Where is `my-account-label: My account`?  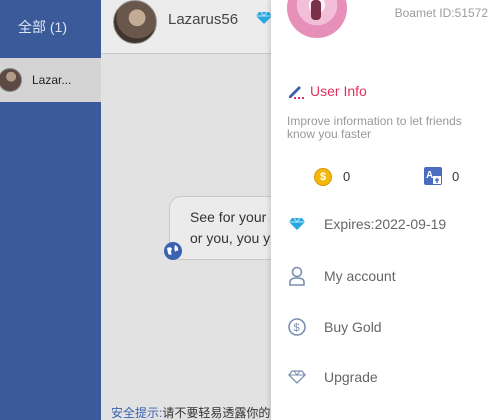 my-account-label: My account is located at coordinates (360, 276).